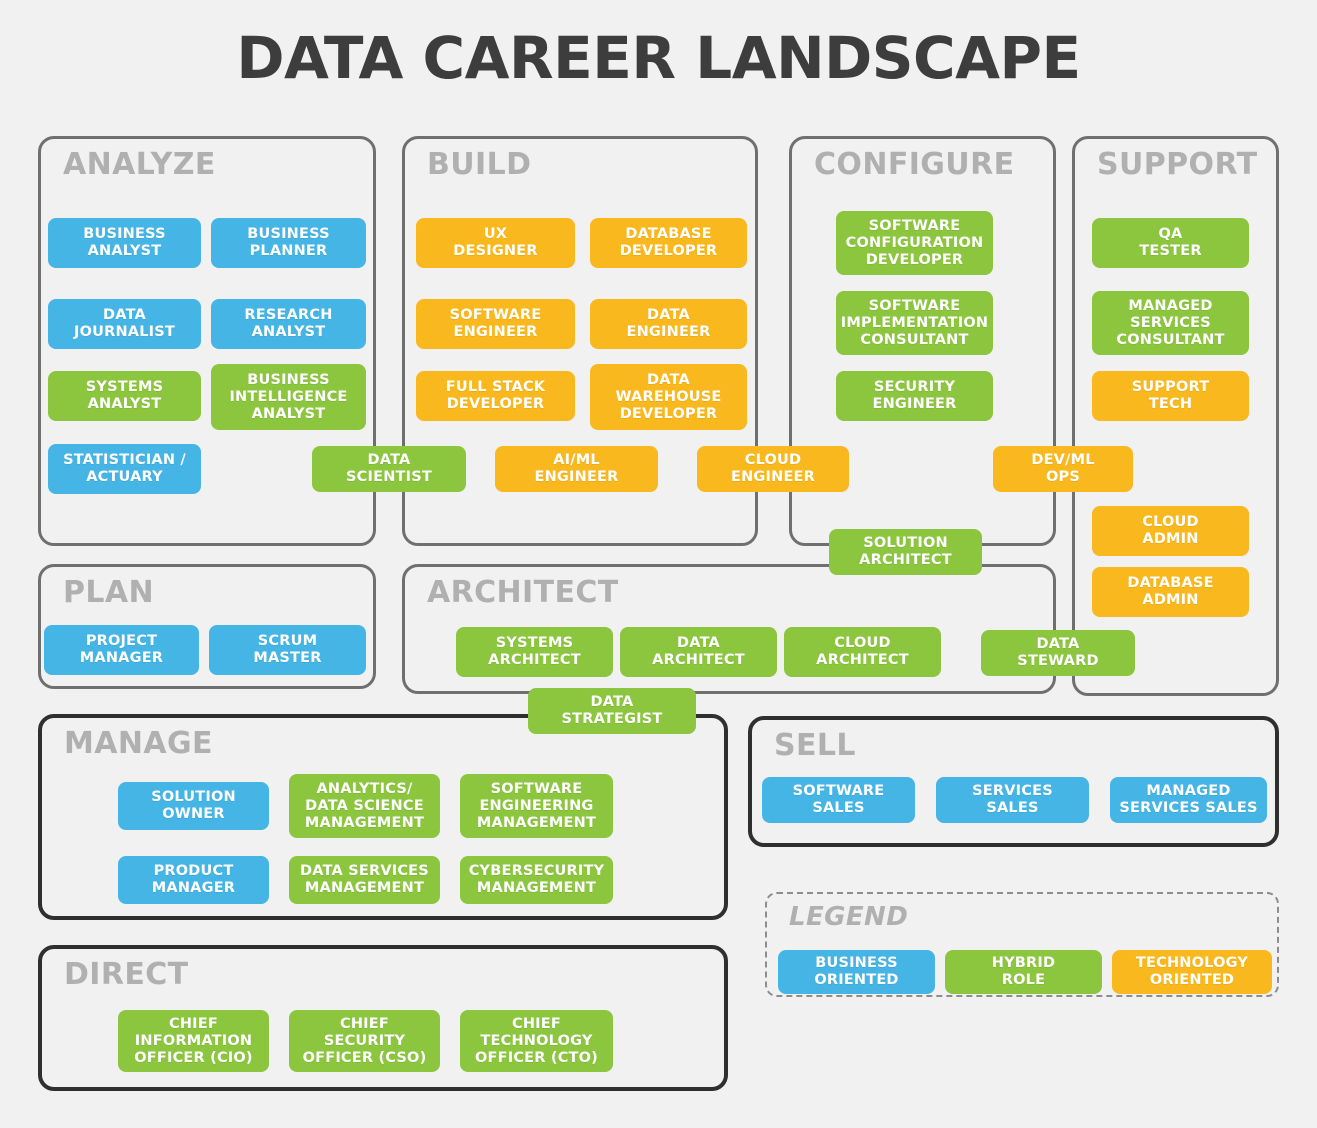 The width and height of the screenshot is (1317, 1128). Describe the element at coordinates (815, 745) in the screenshot. I see `group-label-sell: SELL` at that location.